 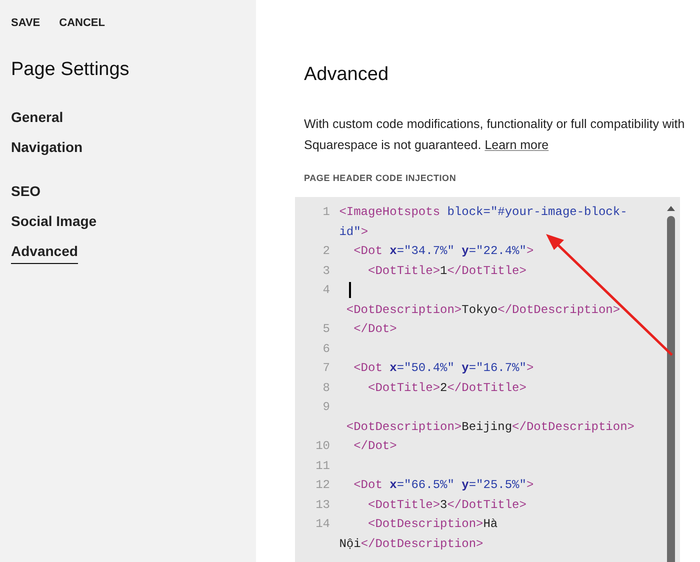 What do you see at coordinates (25, 23) in the screenshot?
I see `header-action-button: SAVE` at bounding box center [25, 23].